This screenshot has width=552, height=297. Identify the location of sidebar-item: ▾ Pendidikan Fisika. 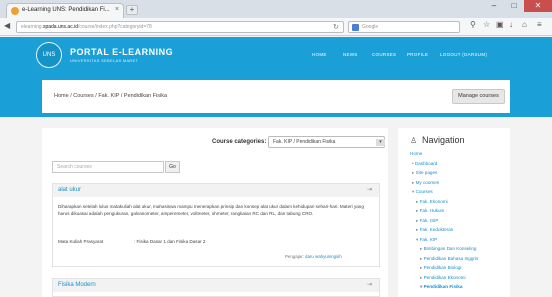
(441, 287).